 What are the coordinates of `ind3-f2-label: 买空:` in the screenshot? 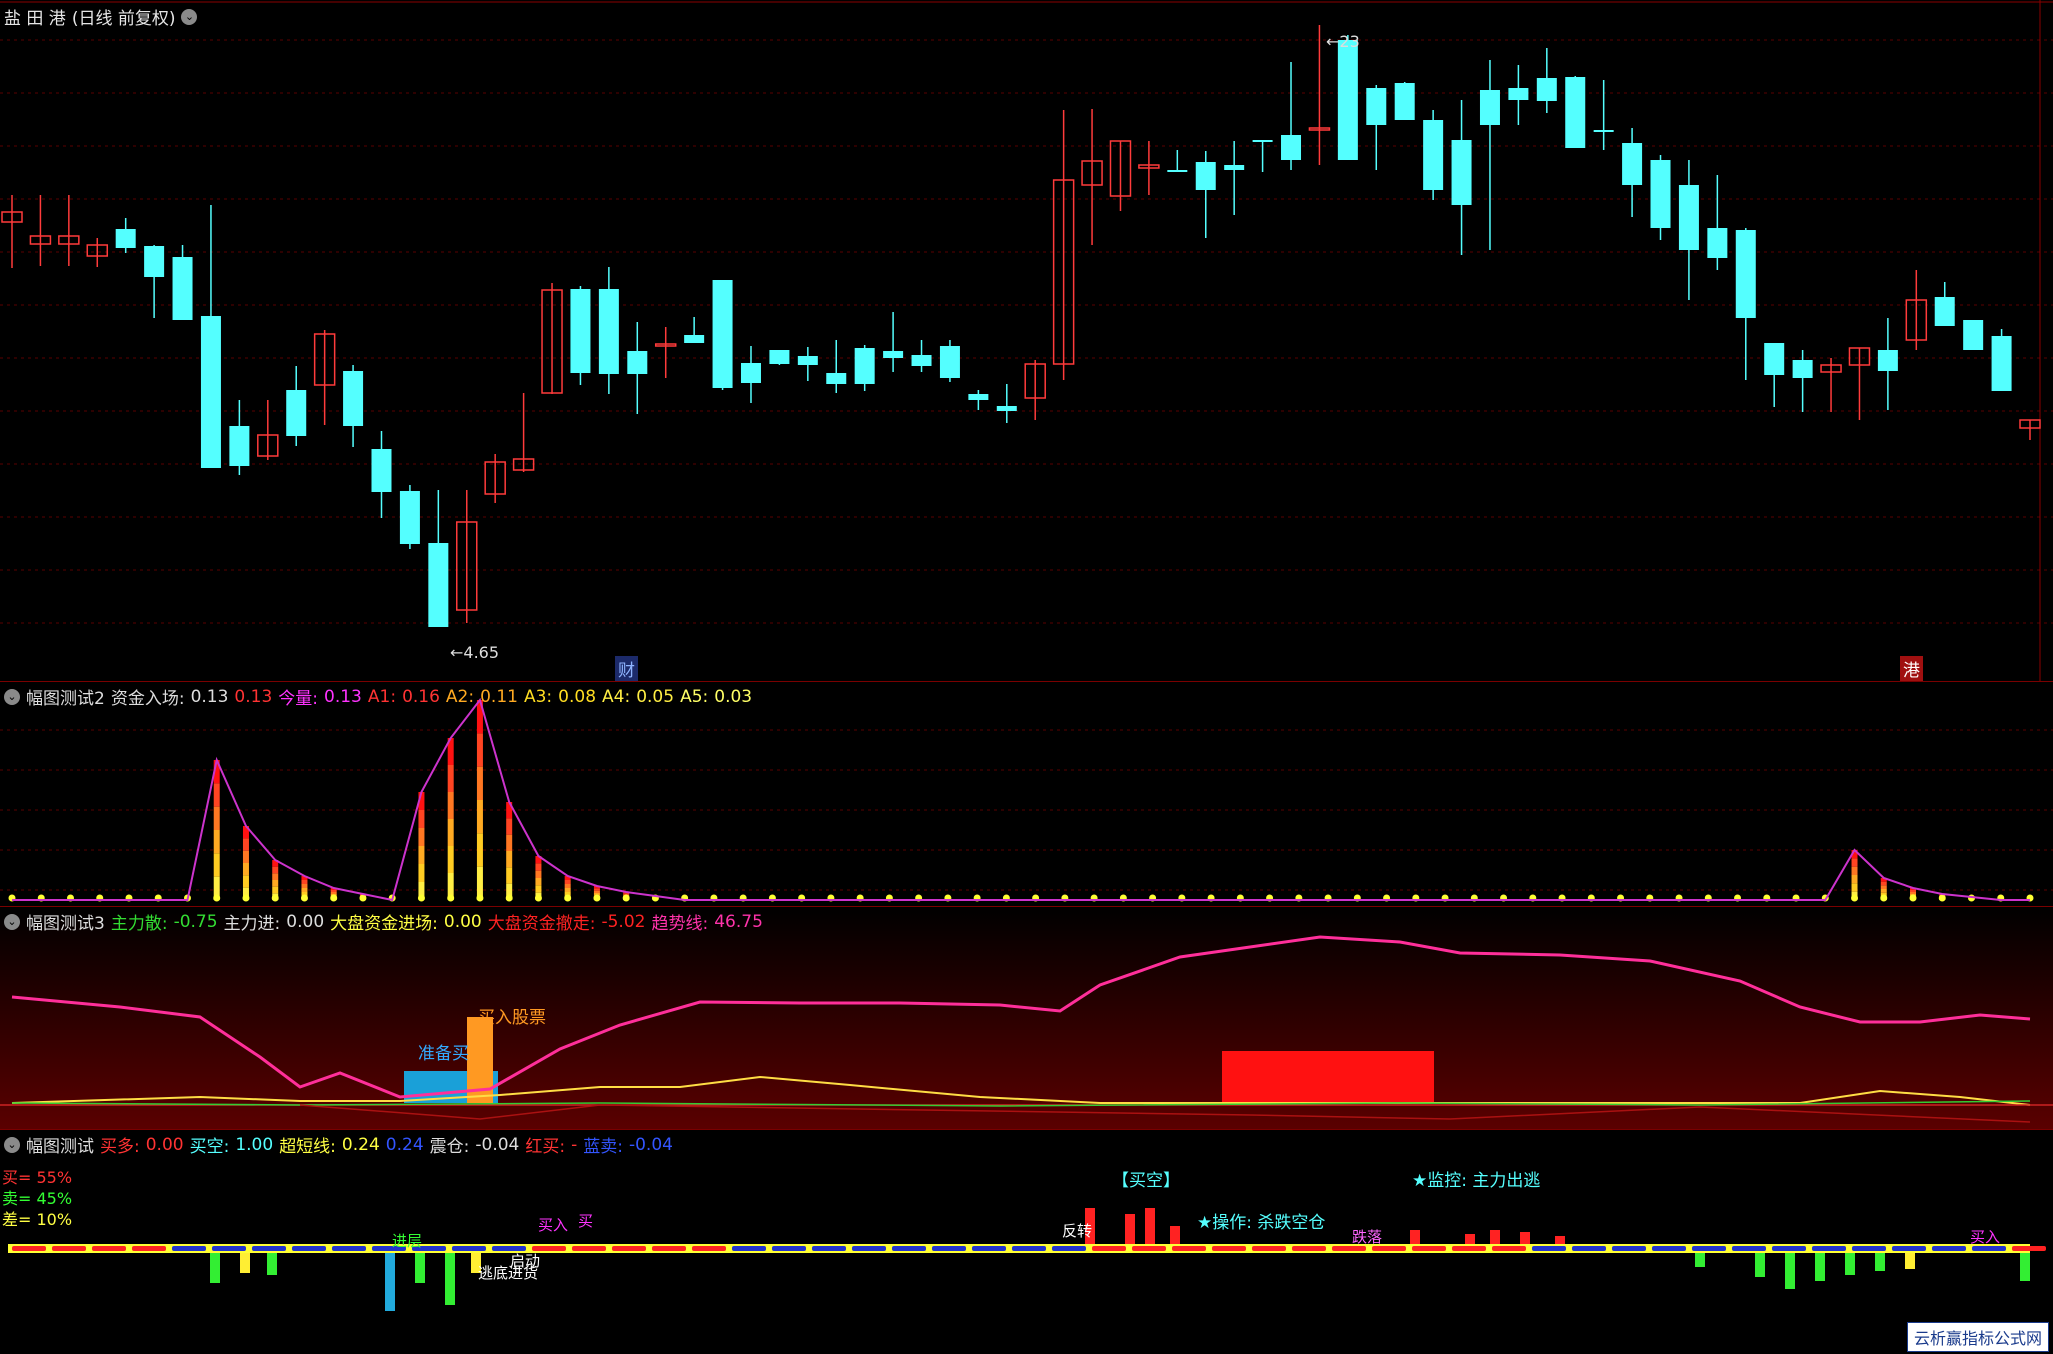 It's located at (209, 1147).